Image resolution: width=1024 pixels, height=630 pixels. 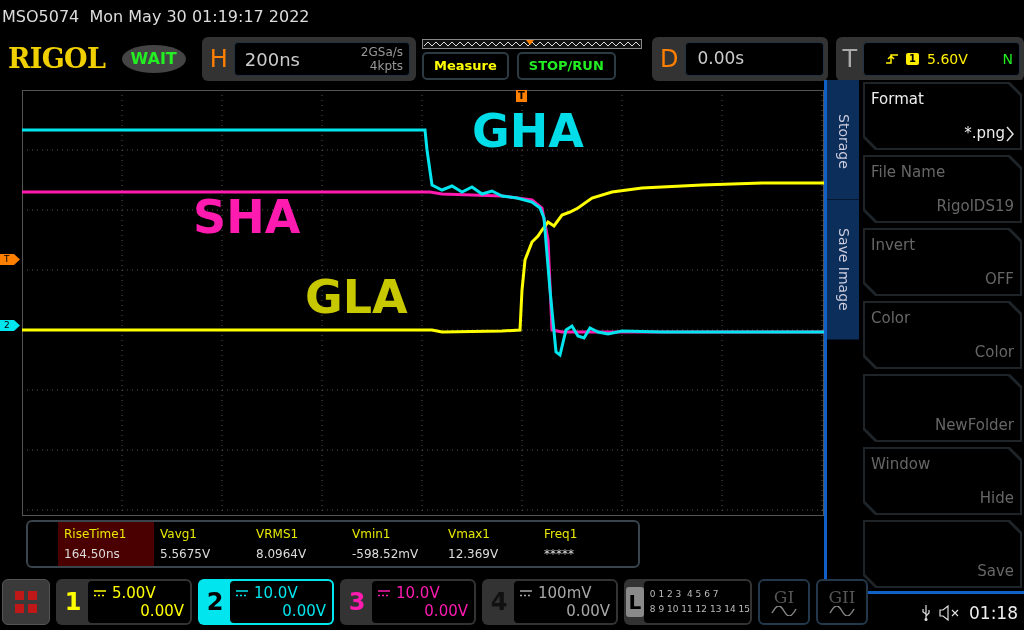 What do you see at coordinates (913, 59) in the screenshot?
I see `trigger-source: 1` at bounding box center [913, 59].